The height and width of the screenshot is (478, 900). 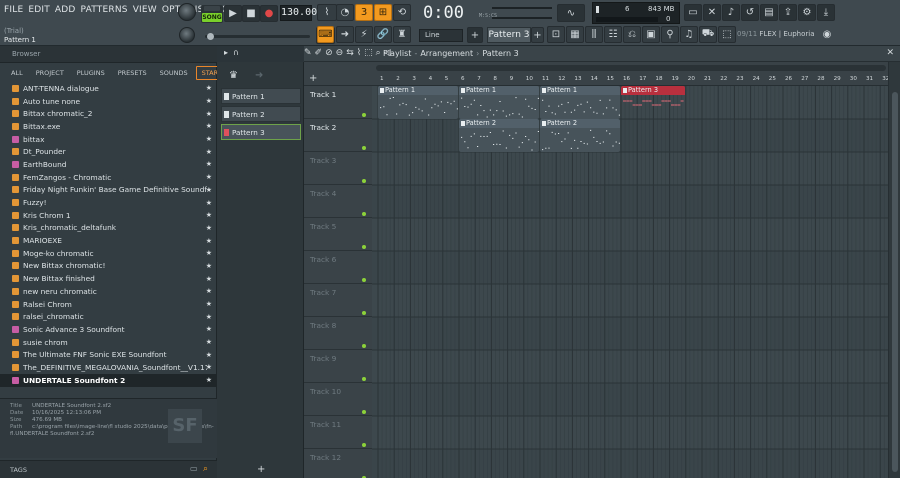 I want to click on file-item: Moge-ko chromatic ★, so click(x=108, y=253).